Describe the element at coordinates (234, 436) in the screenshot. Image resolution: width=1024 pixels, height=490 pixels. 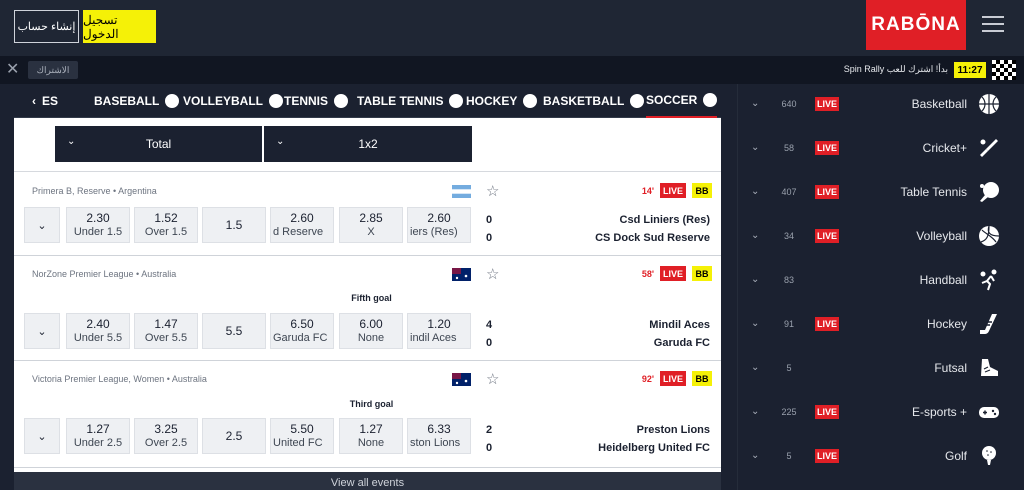
I see `odd-line: 2.5` at that location.